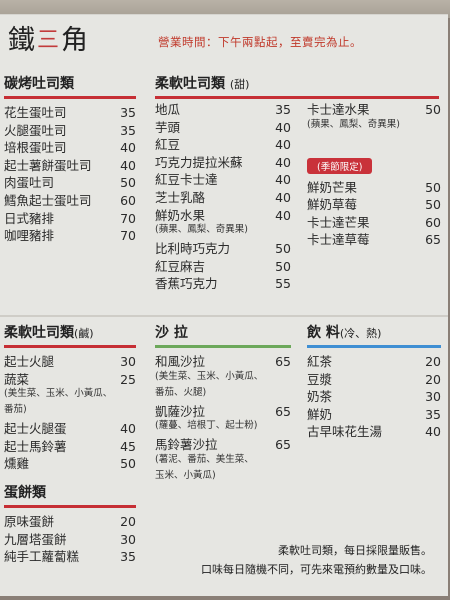 The height and width of the screenshot is (600, 450). What do you see at coordinates (199, 162) in the screenshot?
I see `menu-item-name: 巧克力提拉米蘇` at bounding box center [199, 162].